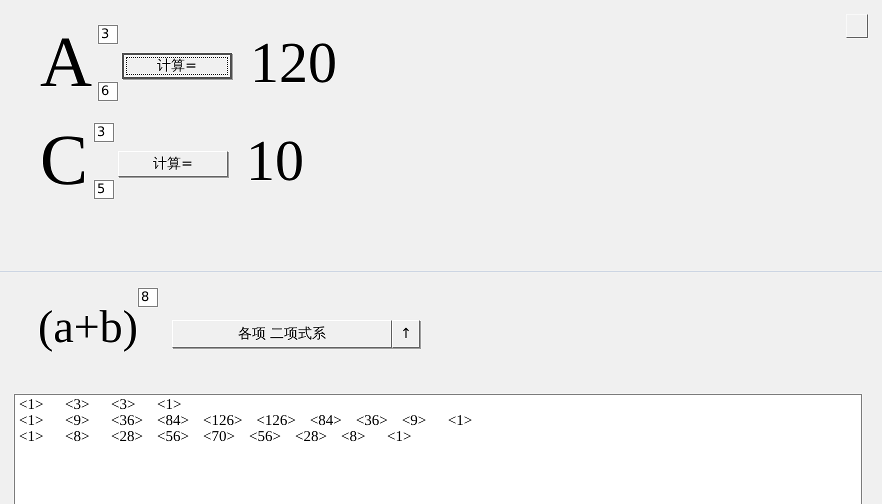  Describe the element at coordinates (275, 161) in the screenshot. I see `result-value: 10` at that location.